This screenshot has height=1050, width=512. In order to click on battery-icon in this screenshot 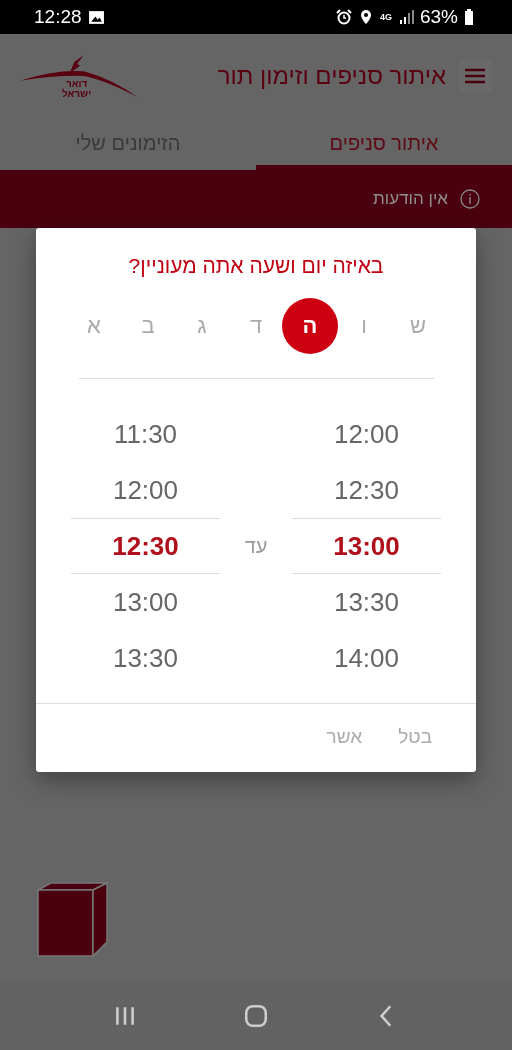, I will do `click(469, 17)`.